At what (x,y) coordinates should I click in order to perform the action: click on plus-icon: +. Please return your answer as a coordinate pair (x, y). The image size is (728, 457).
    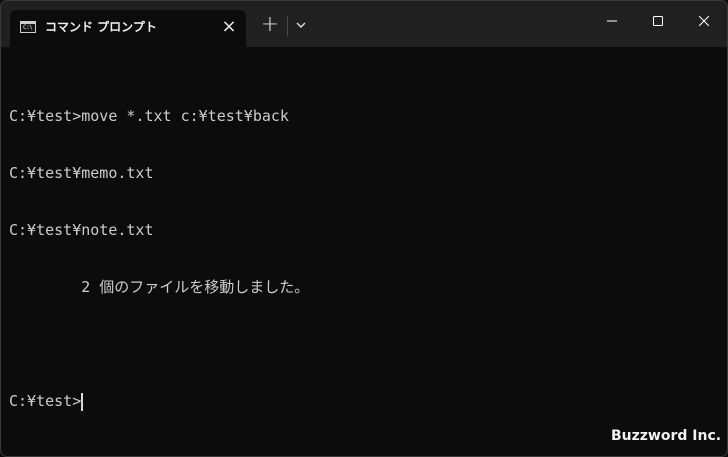
    Looking at the image, I should click on (270, 24).